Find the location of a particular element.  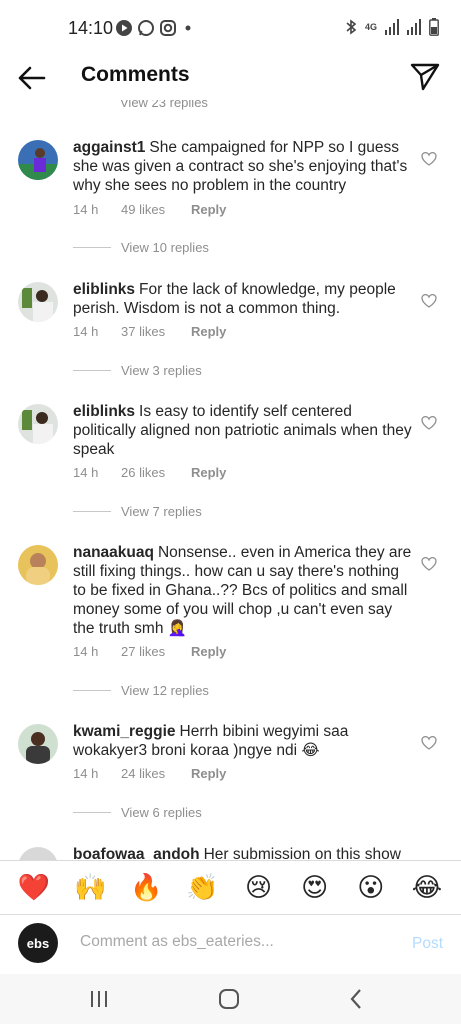

comment-meta: 14 h 37 likes Reply is located at coordinates (149, 331).